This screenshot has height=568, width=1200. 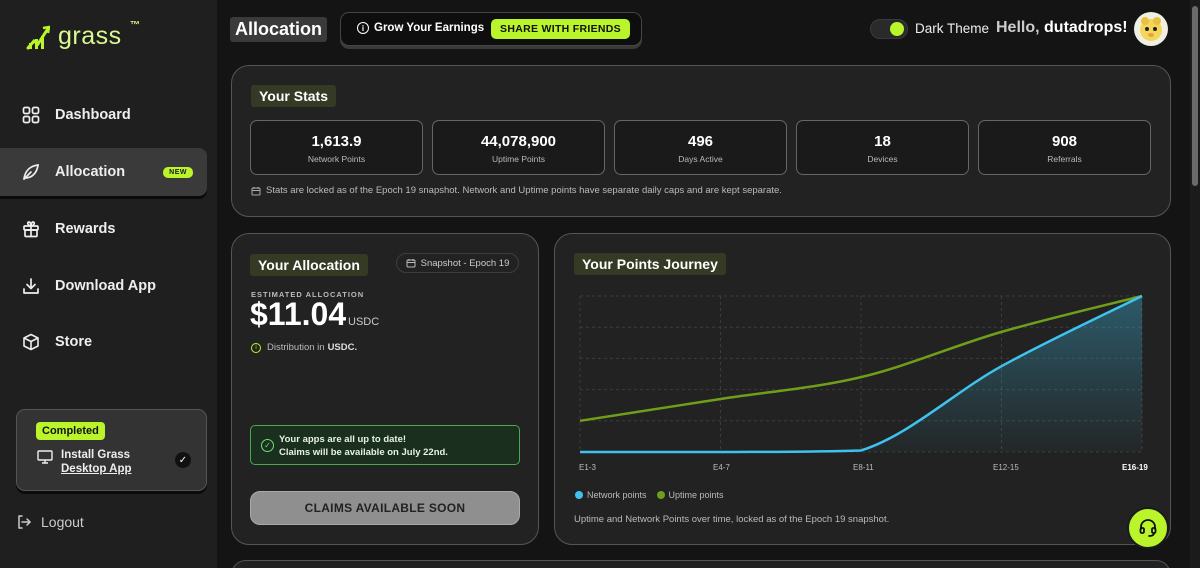 I want to click on allocation-title: Your Allocation, so click(x=309, y=265).